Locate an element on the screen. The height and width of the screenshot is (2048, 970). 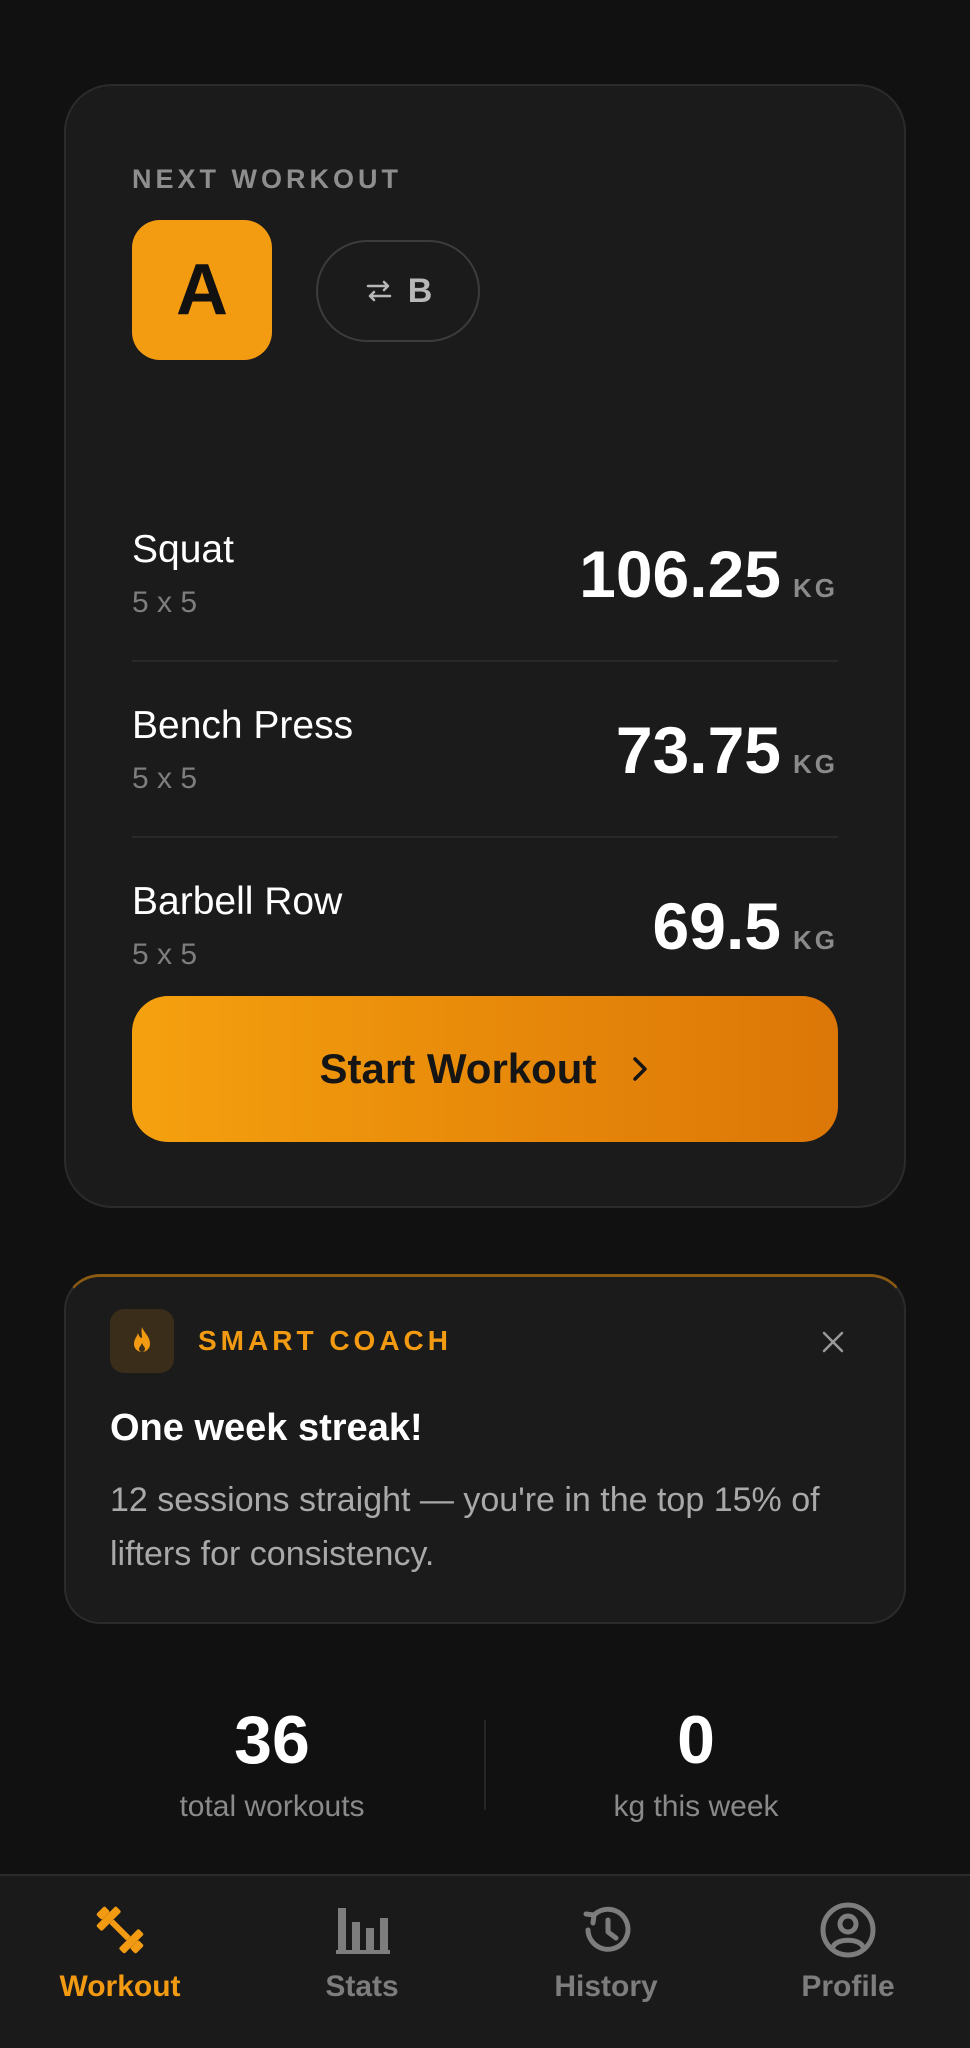
exercise-row: Barbell Row 5 x 5 69.5 KG is located at coordinates (485, 926).